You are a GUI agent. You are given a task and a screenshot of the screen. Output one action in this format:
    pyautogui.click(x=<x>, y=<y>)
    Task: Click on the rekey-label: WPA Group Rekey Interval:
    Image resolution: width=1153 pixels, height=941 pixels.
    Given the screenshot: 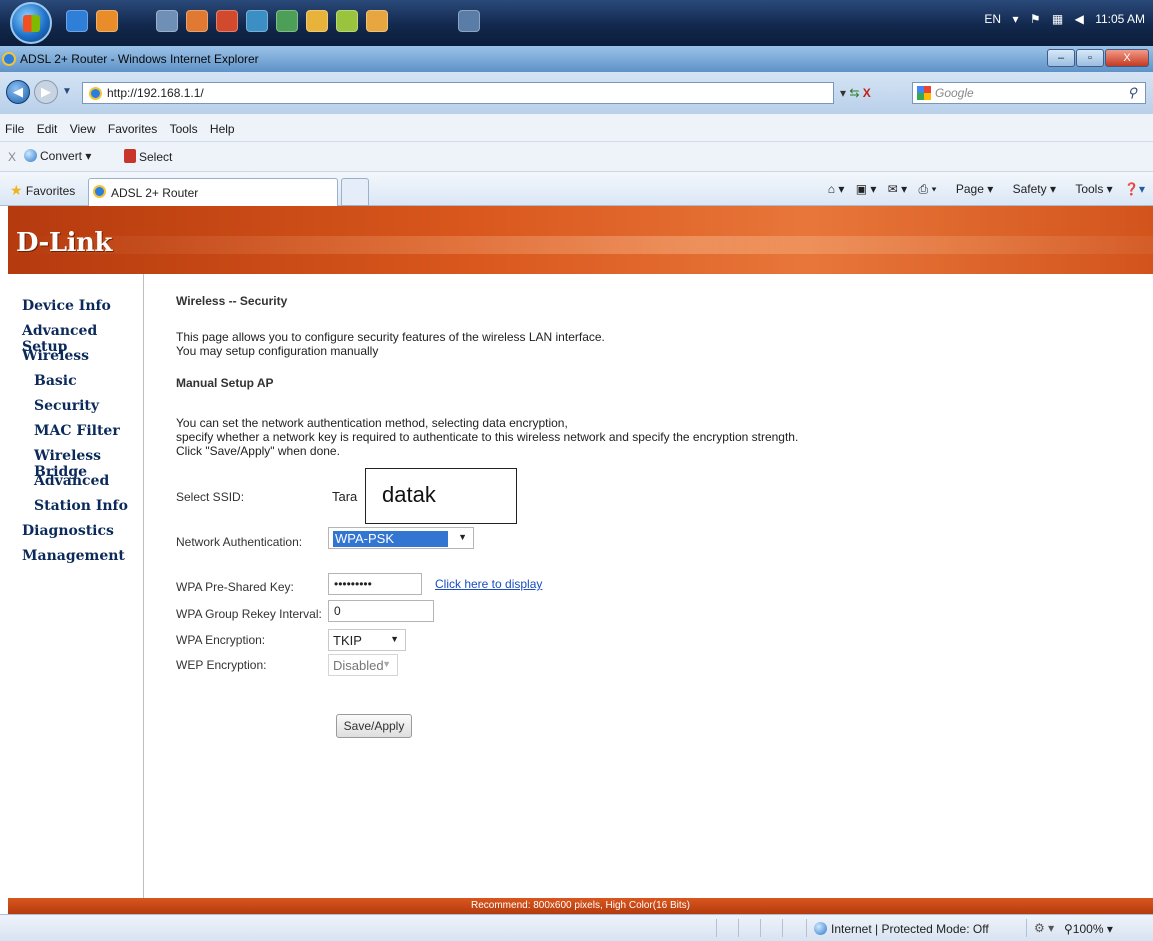 What is the action you would take?
    pyautogui.click(x=249, y=614)
    